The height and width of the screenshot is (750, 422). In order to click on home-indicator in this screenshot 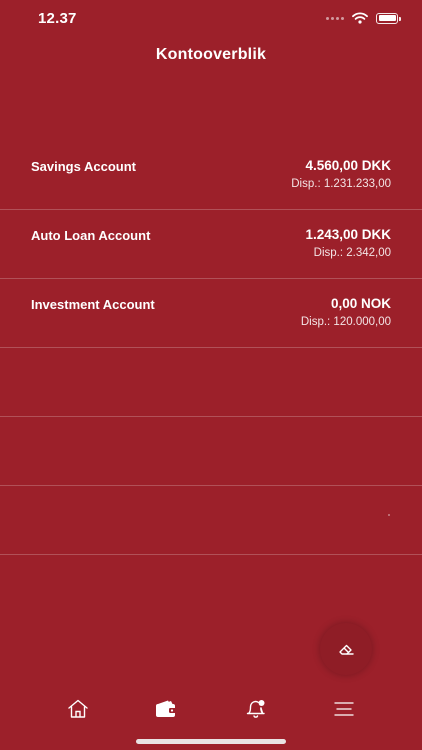, I will do `click(211, 741)`.